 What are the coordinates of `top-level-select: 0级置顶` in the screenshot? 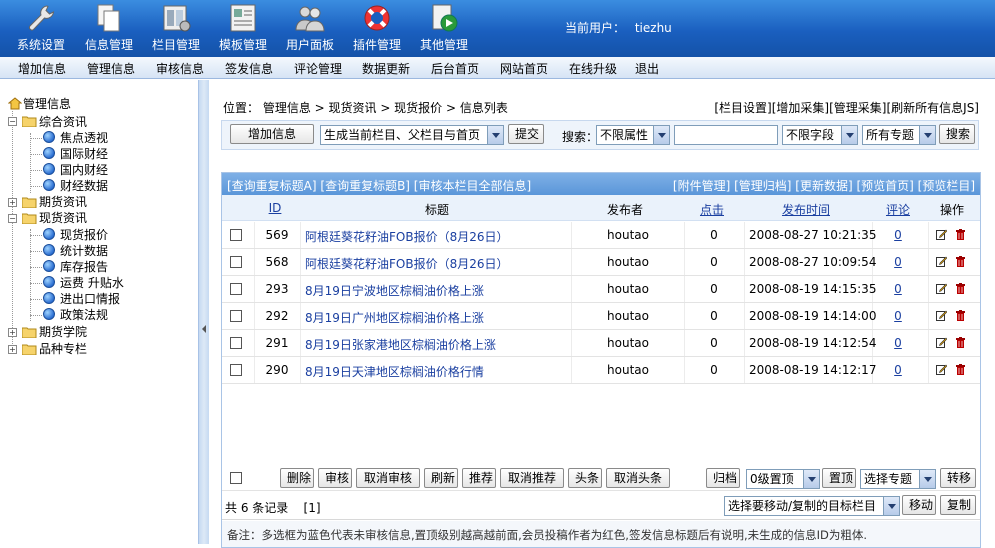 It's located at (783, 479).